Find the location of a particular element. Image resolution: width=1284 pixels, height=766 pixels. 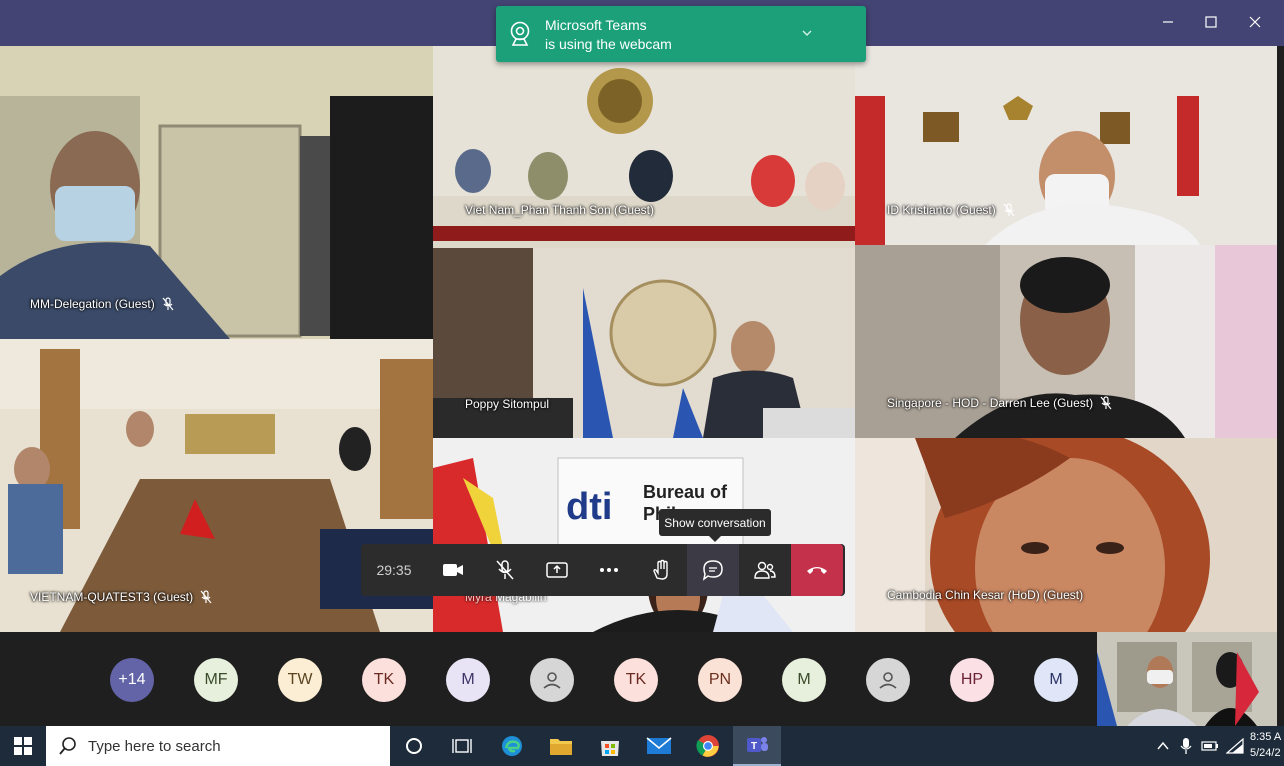

video-tile-singapore: Singapore - HOD - Darren Lee (Guest) is located at coordinates (1066, 341).